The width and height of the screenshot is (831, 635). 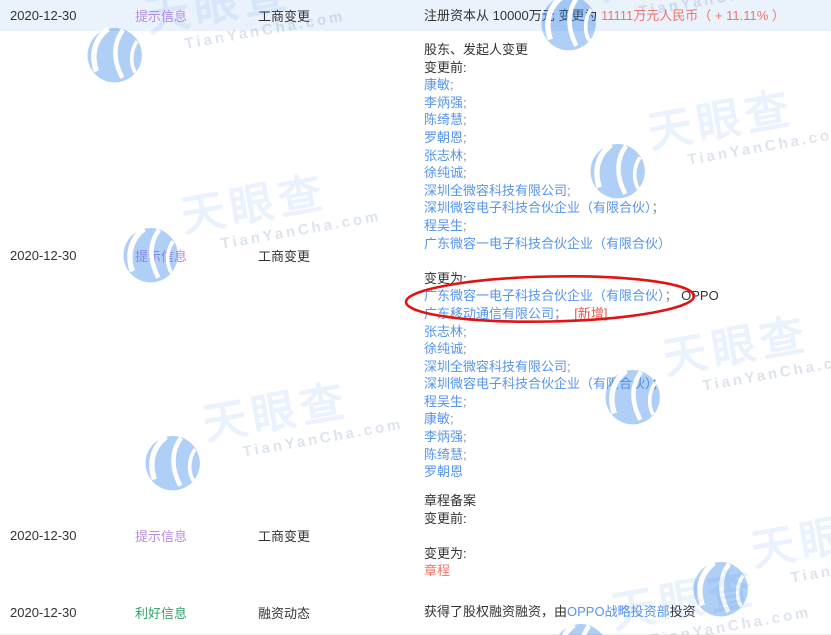 I want to click on detail-text: 11111万元人民币（ + 11.11% ）, so click(x=693, y=15).